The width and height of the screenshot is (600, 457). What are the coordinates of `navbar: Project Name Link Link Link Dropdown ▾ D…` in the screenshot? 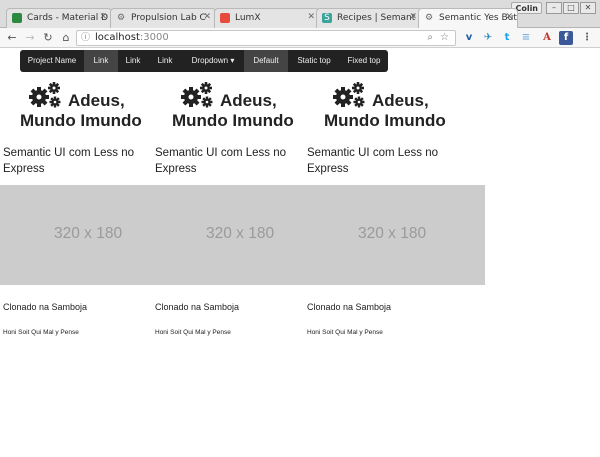 It's located at (204, 61).